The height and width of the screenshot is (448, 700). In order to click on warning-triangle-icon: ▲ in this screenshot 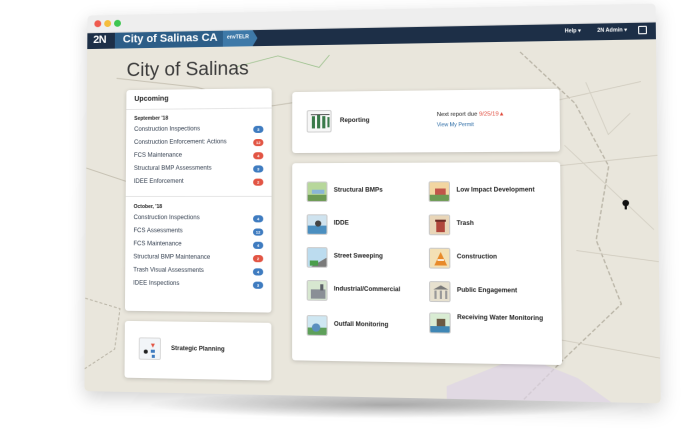, I will do `click(501, 114)`.